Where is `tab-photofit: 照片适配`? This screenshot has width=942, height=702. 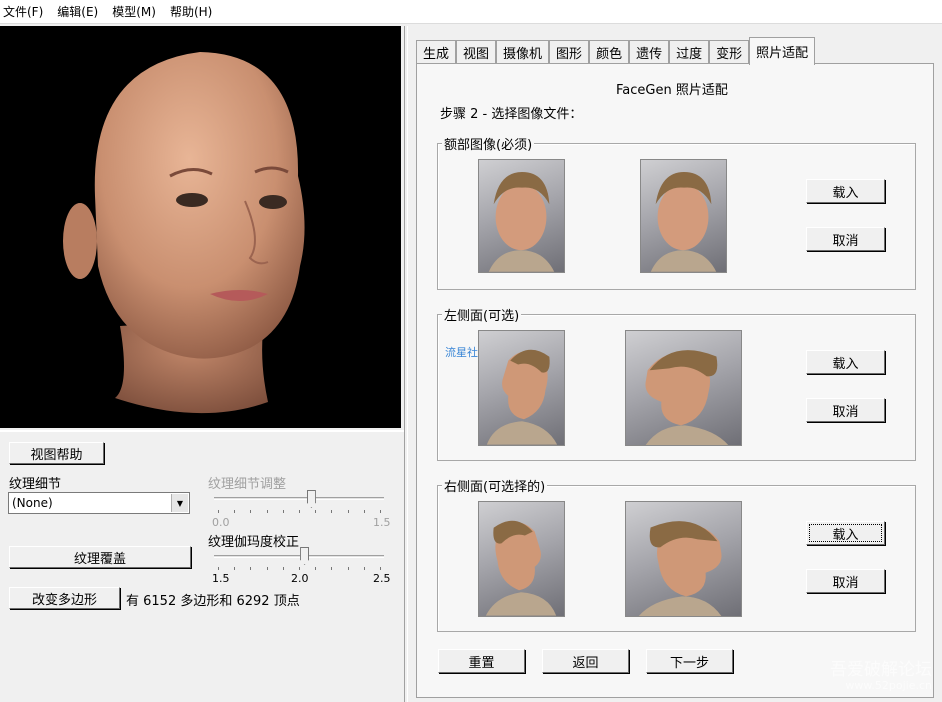
tab-photofit: 照片适配 is located at coordinates (782, 51).